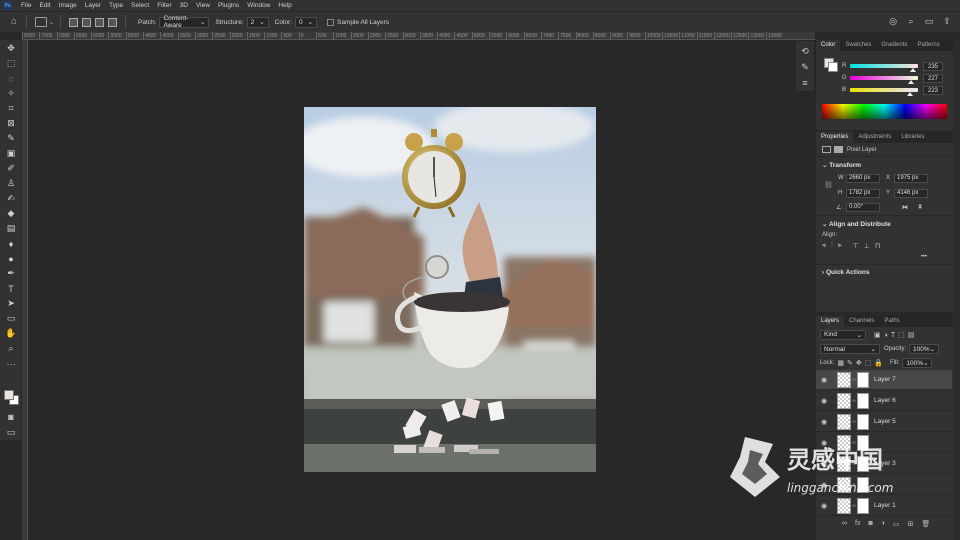 The width and height of the screenshot is (960, 540). What do you see at coordinates (824, 246) in the screenshot?
I see `align-left-icon: ⫷` at bounding box center [824, 246].